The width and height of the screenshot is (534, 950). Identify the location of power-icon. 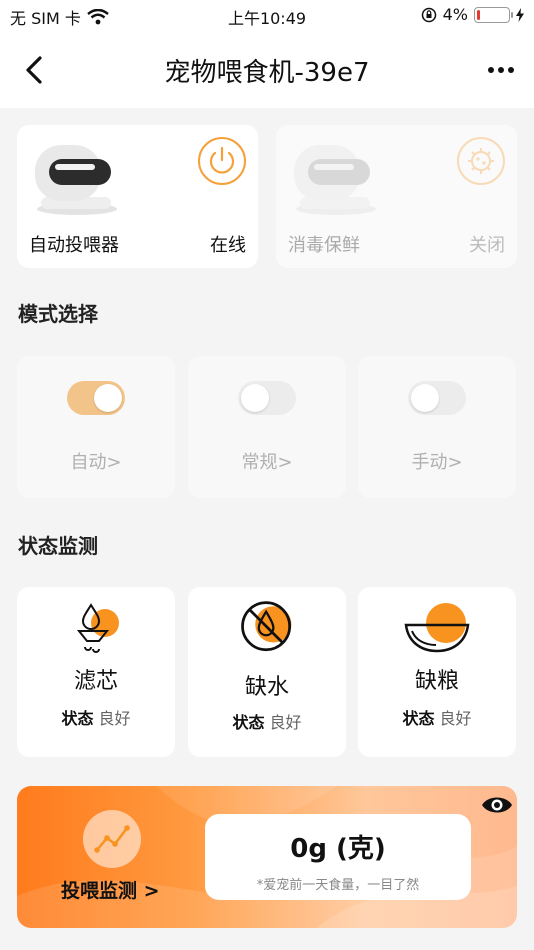
(222, 160).